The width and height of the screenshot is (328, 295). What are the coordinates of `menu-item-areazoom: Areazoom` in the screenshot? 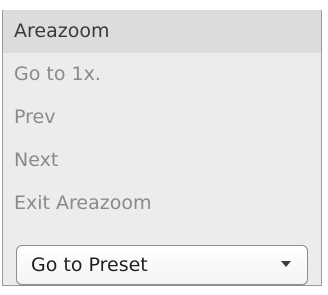 It's located at (162, 31).